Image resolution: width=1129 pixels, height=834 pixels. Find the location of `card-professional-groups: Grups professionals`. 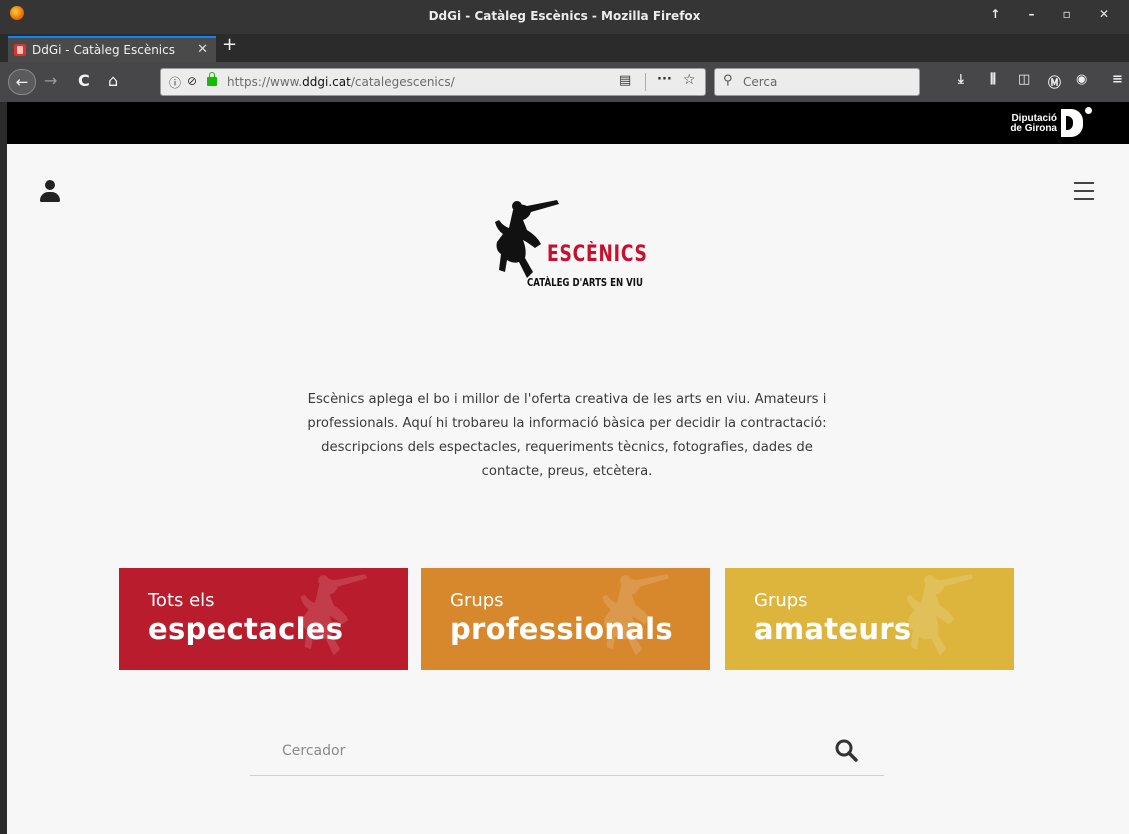

card-professional-groups: Grups professionals is located at coordinates (565, 619).